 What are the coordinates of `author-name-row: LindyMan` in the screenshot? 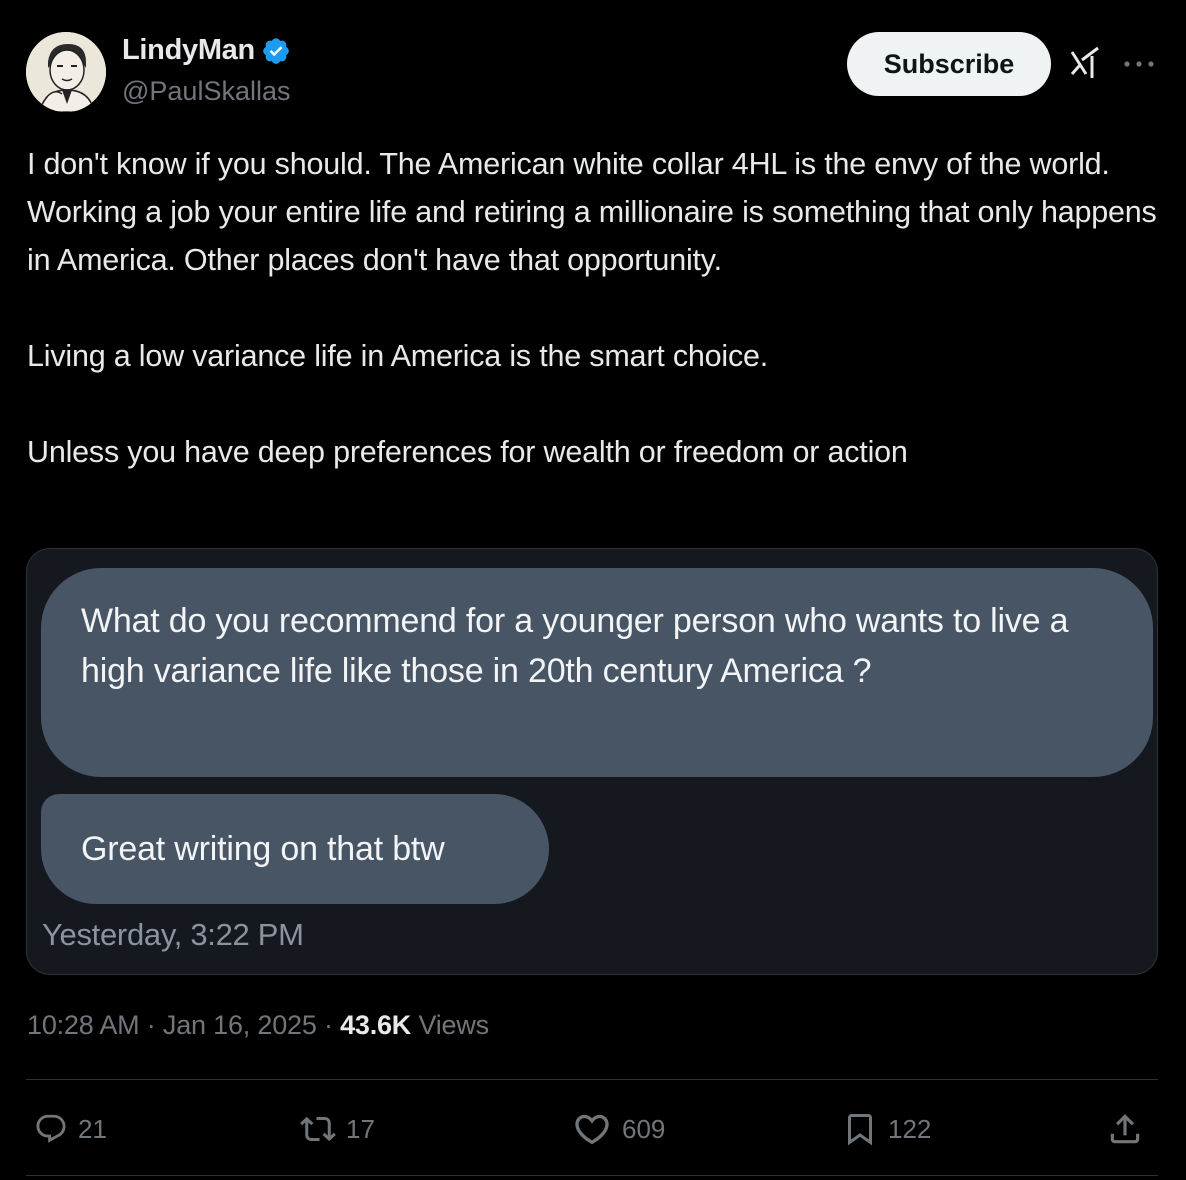 It's located at (206, 50).